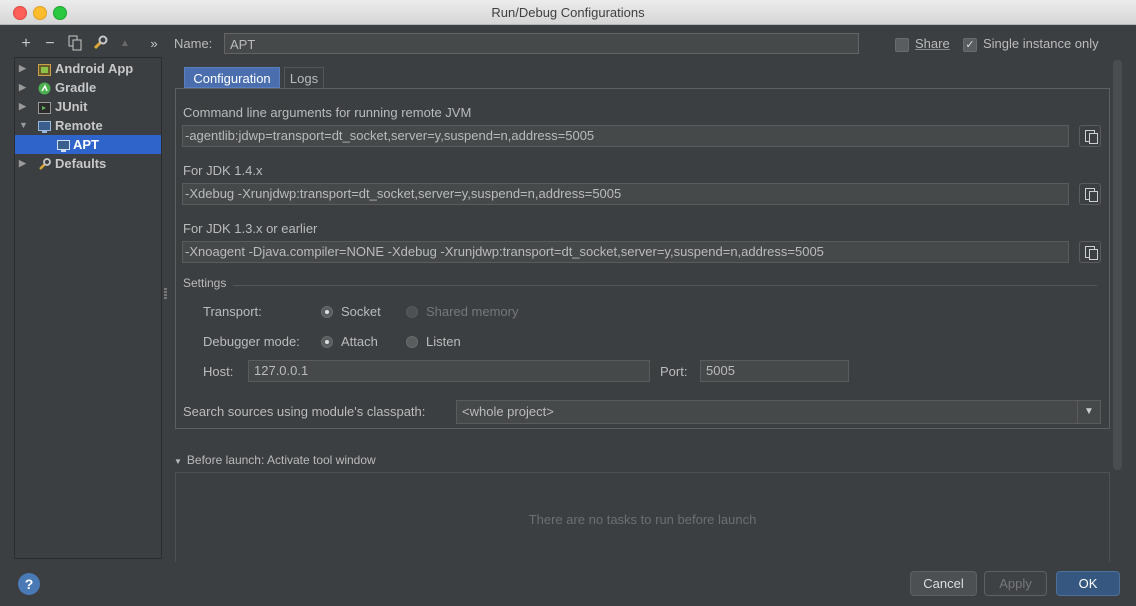  What do you see at coordinates (44, 163) in the screenshot?
I see `wrench-icon` at bounding box center [44, 163].